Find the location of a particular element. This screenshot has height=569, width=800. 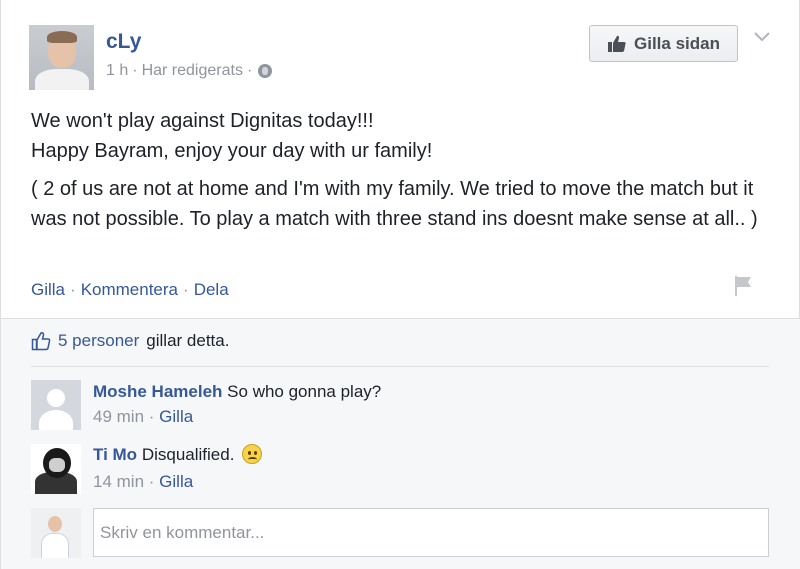

post-edited-label: Har redigerats is located at coordinates (192, 71).